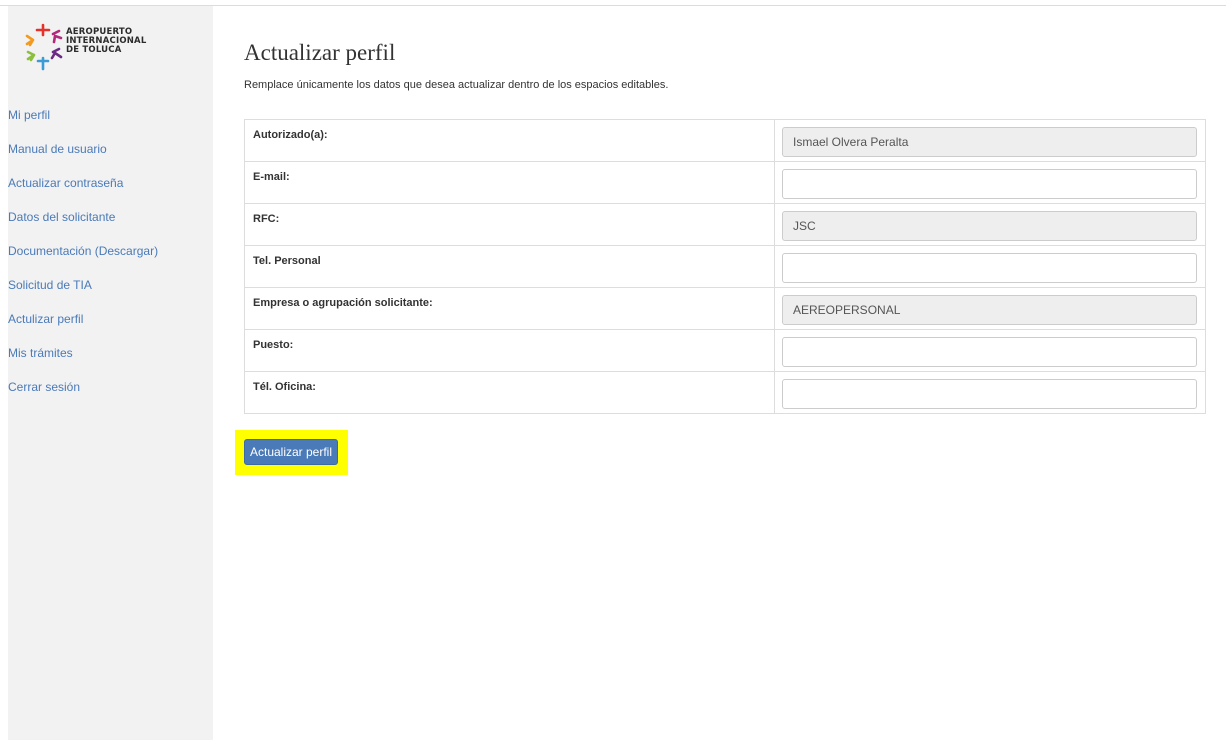  I want to click on airport-logo: AEROPUERTO INTERNACIONAL DE TOLUCA, so click(104, 50).